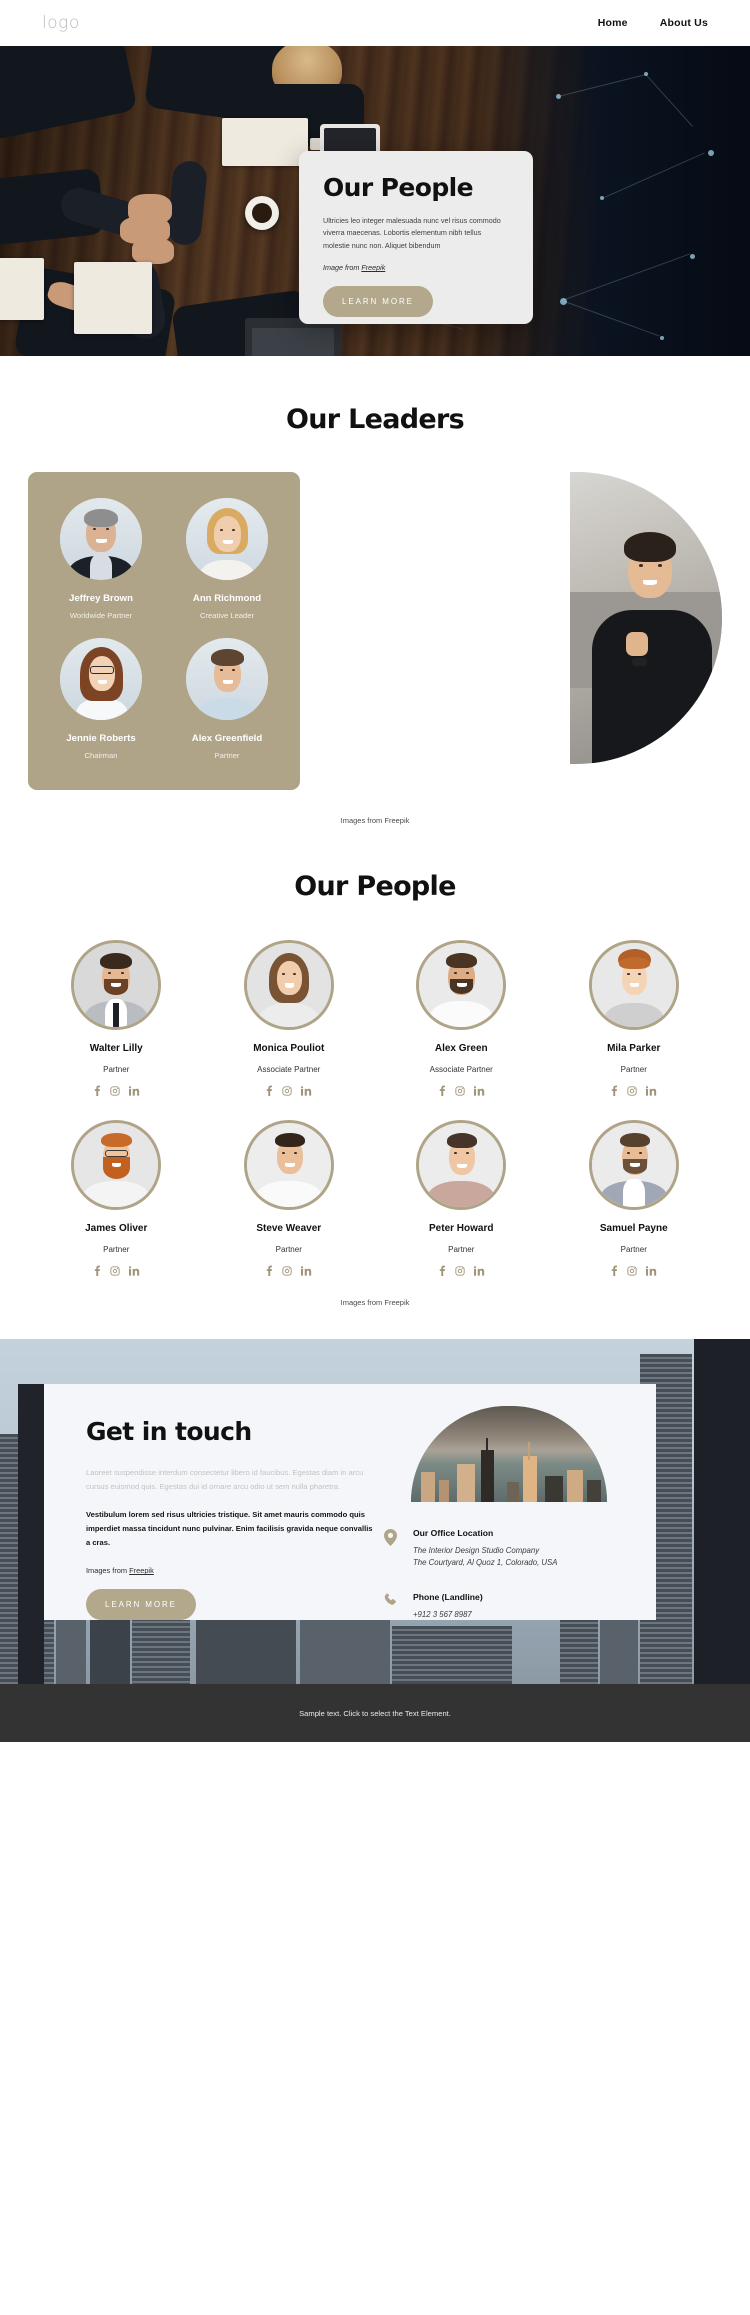  Describe the element at coordinates (485, 1563) in the screenshot. I see `office-address-line-2: The Courtyard, Al Quoz 1, Colorado, USA` at that location.